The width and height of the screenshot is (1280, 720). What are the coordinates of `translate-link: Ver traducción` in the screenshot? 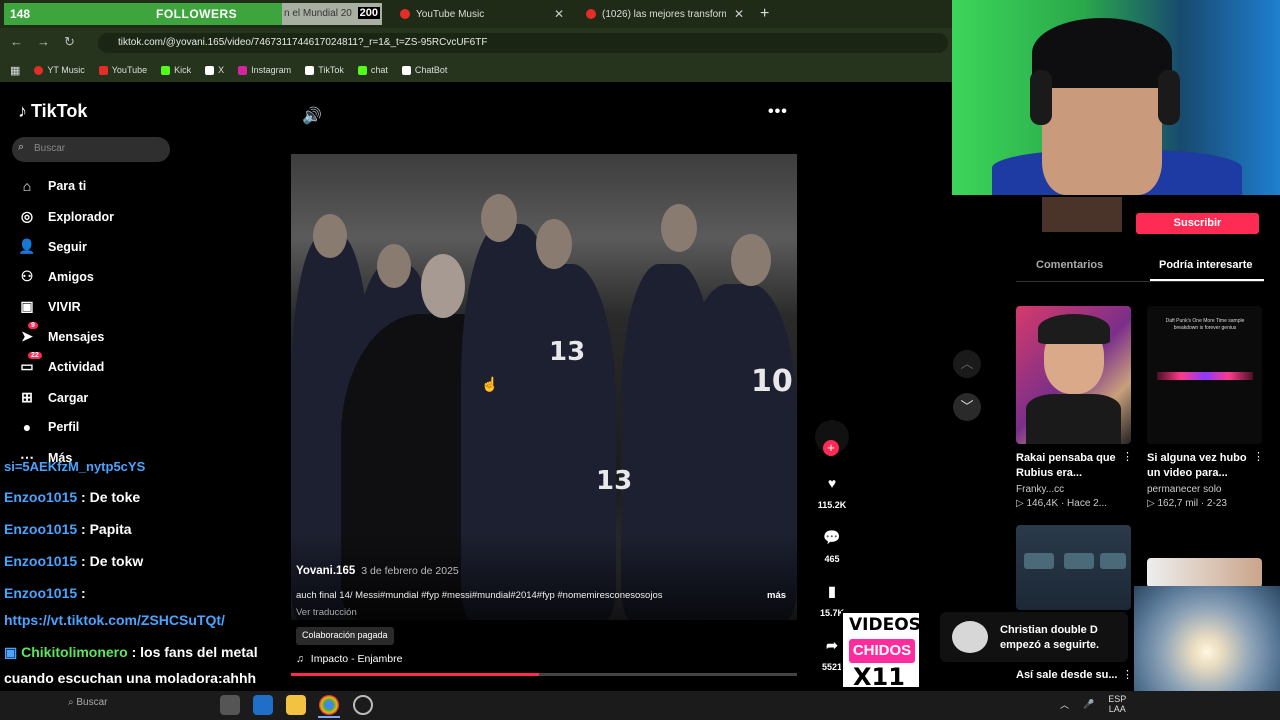 It's located at (326, 612).